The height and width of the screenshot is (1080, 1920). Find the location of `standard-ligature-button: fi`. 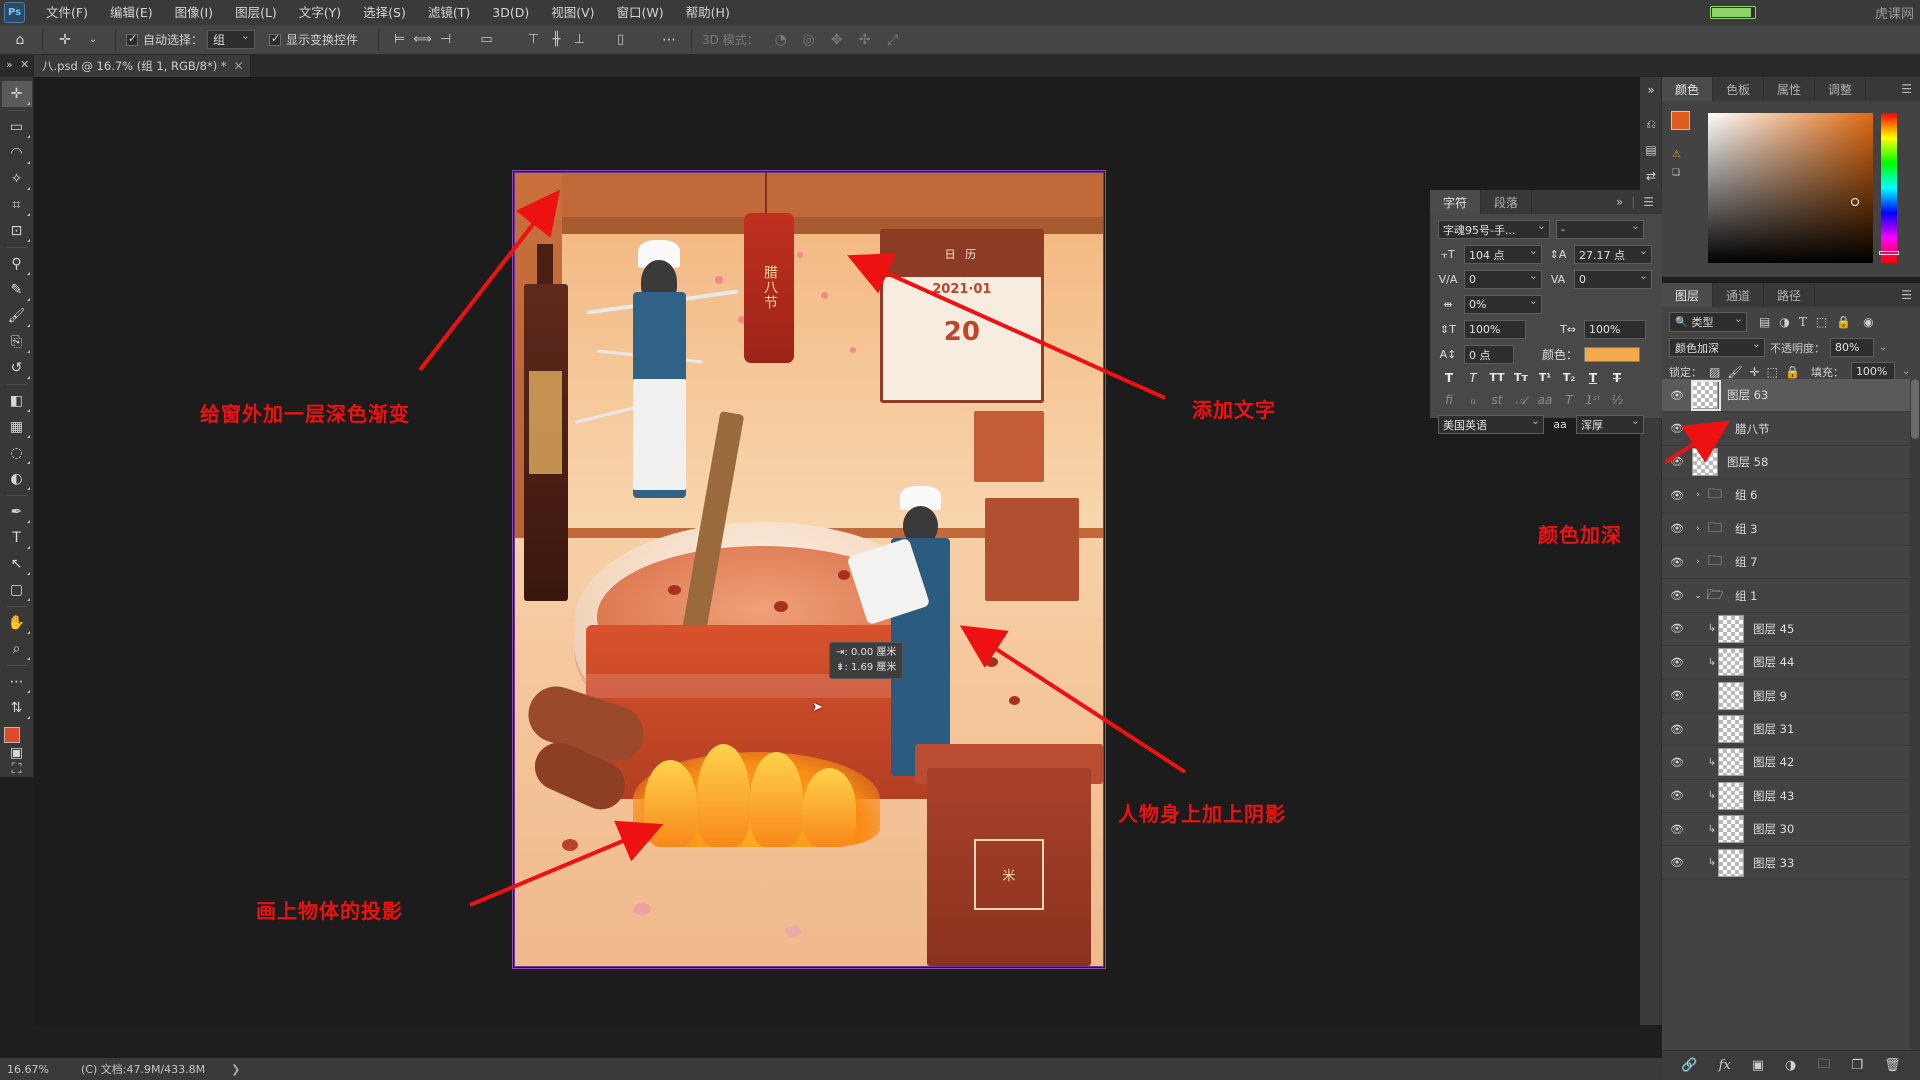

standard-ligature-button: fi is located at coordinates (1449, 400).